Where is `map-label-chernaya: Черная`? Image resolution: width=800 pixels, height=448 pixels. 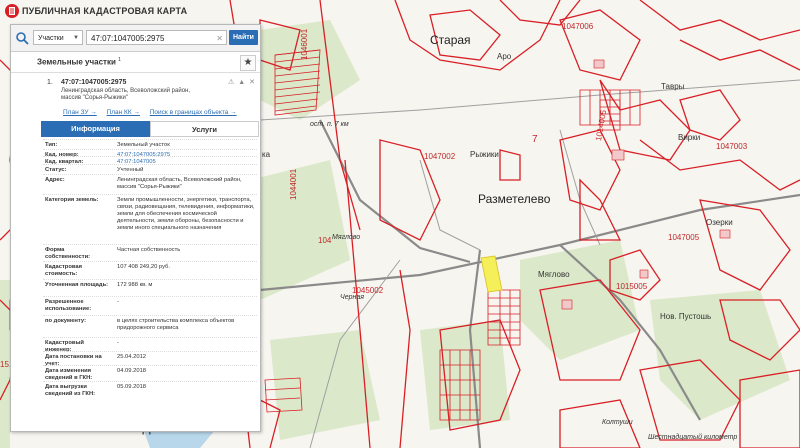 map-label-chernaya: Черная is located at coordinates (352, 297).